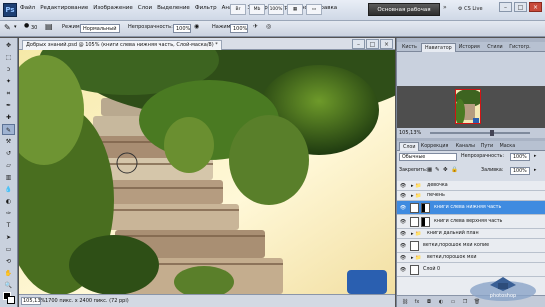 Image resolution: width=545 pixels, height=307 pixels. What do you see at coordinates (8, 117) in the screenshot?
I see `healing-brush-tool-icon: ✚` at bounding box center [8, 117].